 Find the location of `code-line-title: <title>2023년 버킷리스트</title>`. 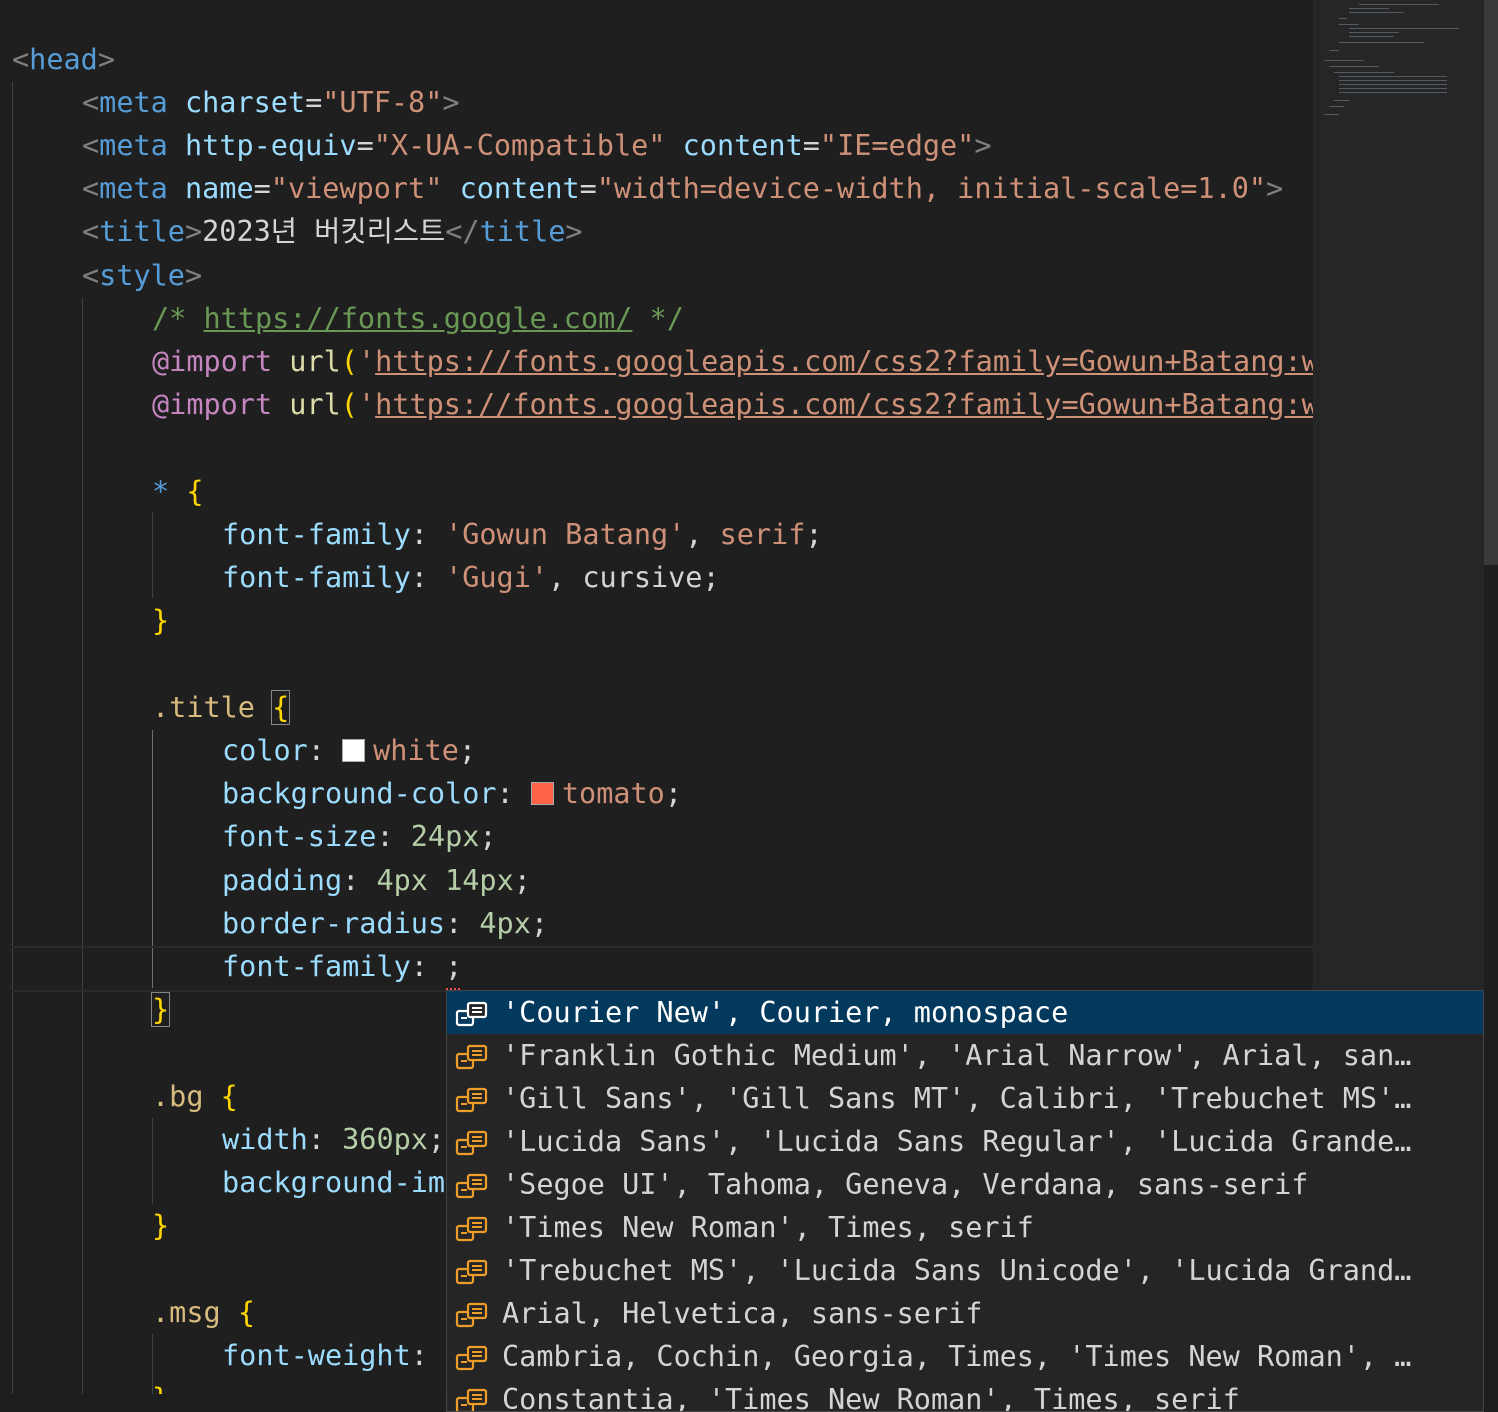

code-line-title: <title>2023년 버킷리스트</title> is located at coordinates (332, 231).